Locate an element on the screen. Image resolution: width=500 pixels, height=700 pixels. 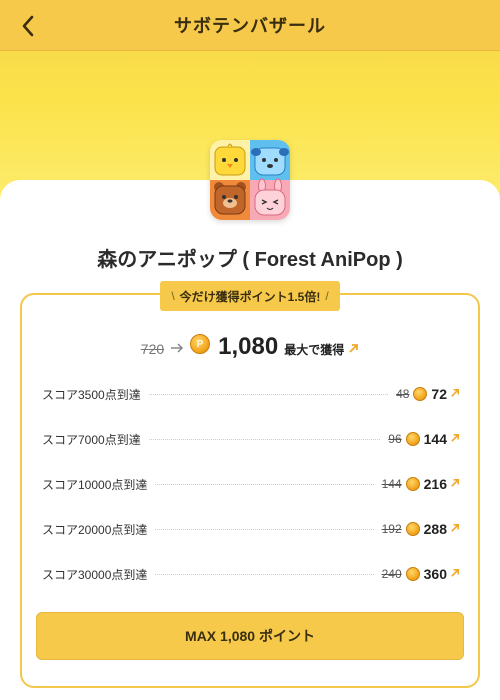
total-new-points: 1,080 is located at coordinates (248, 346).